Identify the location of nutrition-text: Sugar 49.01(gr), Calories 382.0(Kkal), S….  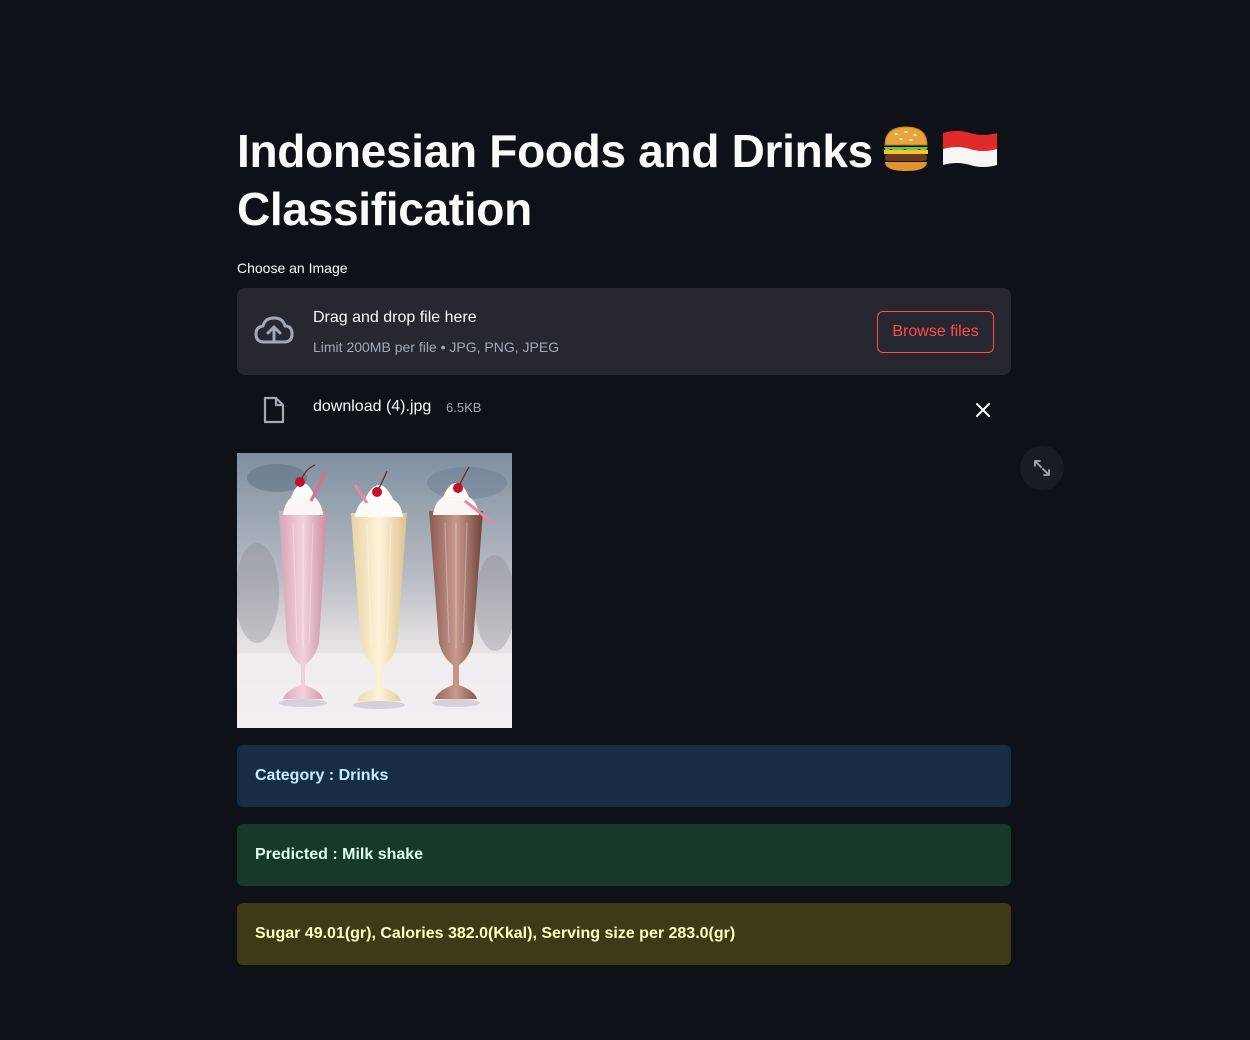
(495, 933).